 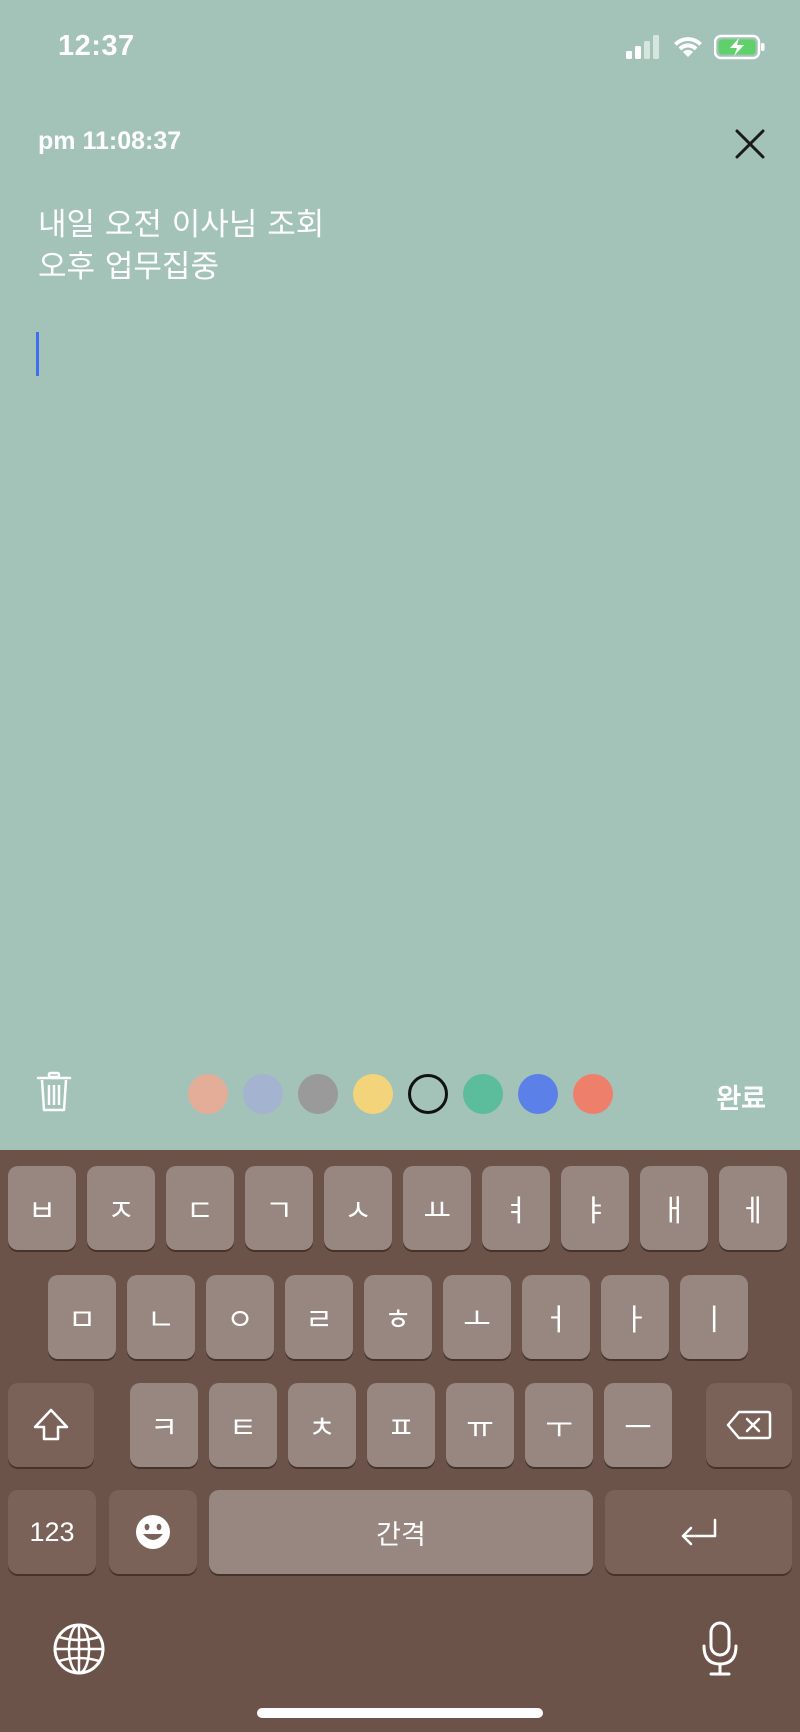 What do you see at coordinates (161, 1317) in the screenshot?
I see `key-2: ㄴ` at bounding box center [161, 1317].